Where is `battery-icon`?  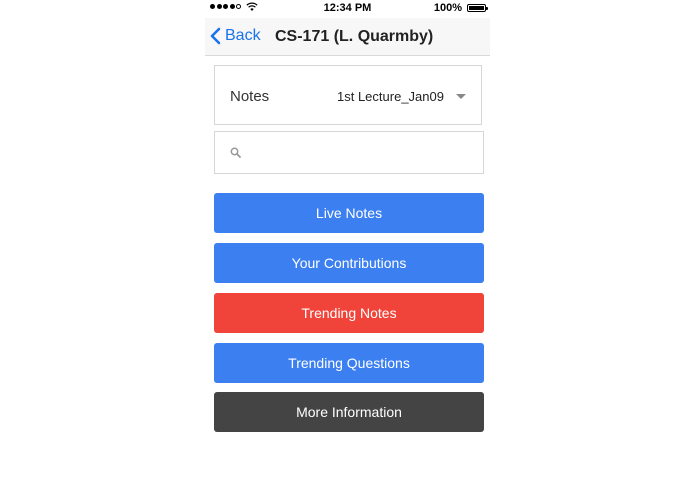
battery-icon is located at coordinates (477, 8).